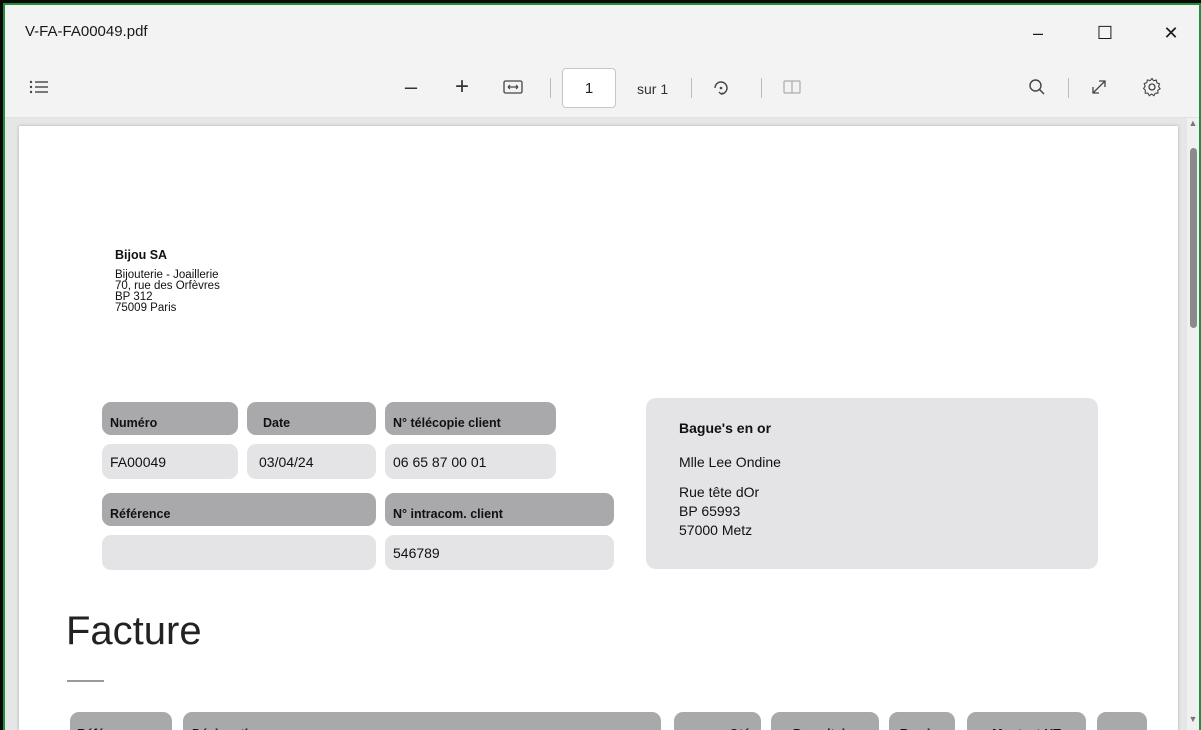 The height and width of the screenshot is (730, 1201). I want to click on list-icon, so click(39, 87).